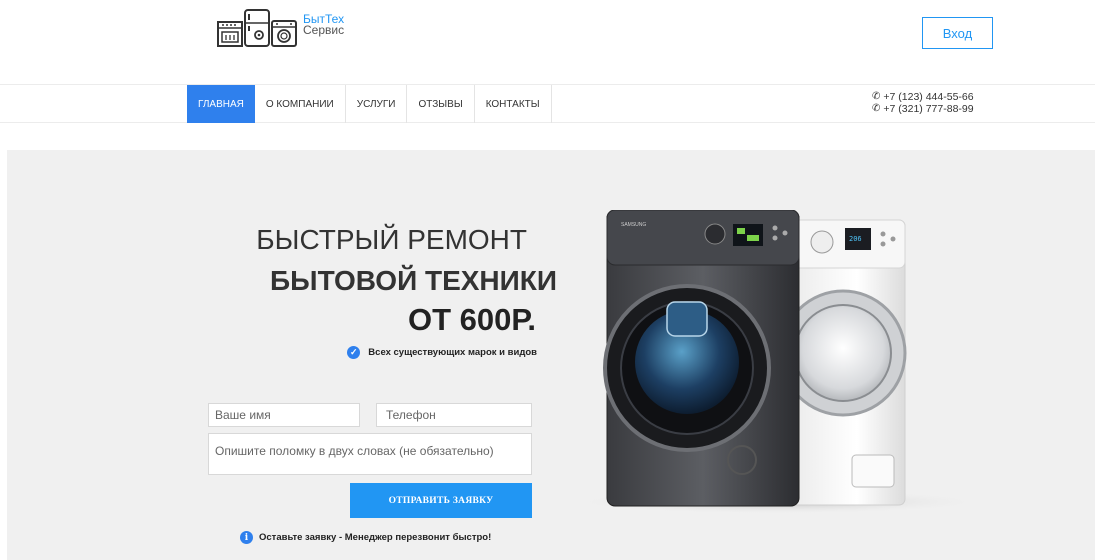  What do you see at coordinates (221, 104) in the screenshot?
I see `nav-item-home: ГЛАВНАЯ` at bounding box center [221, 104].